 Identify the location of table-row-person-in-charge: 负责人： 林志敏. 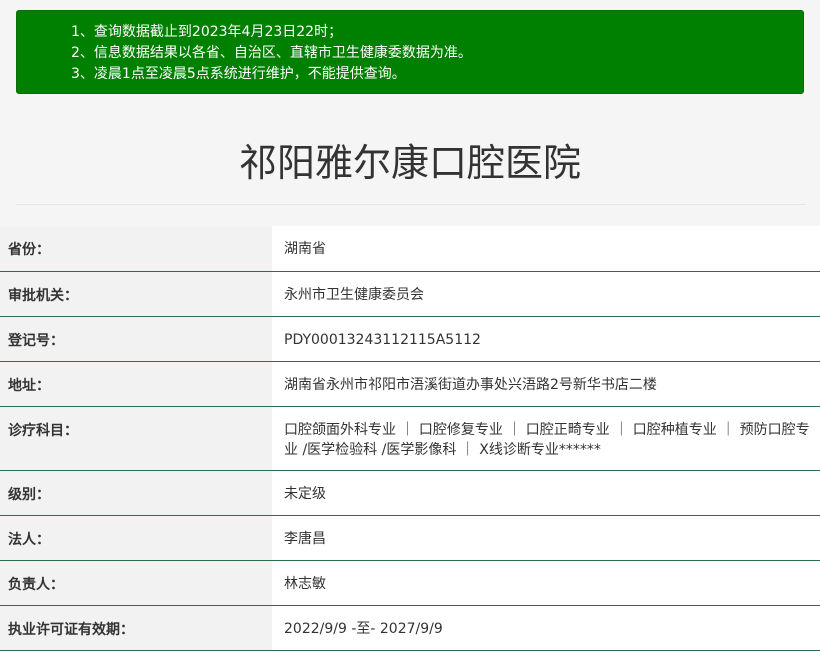
(410, 583).